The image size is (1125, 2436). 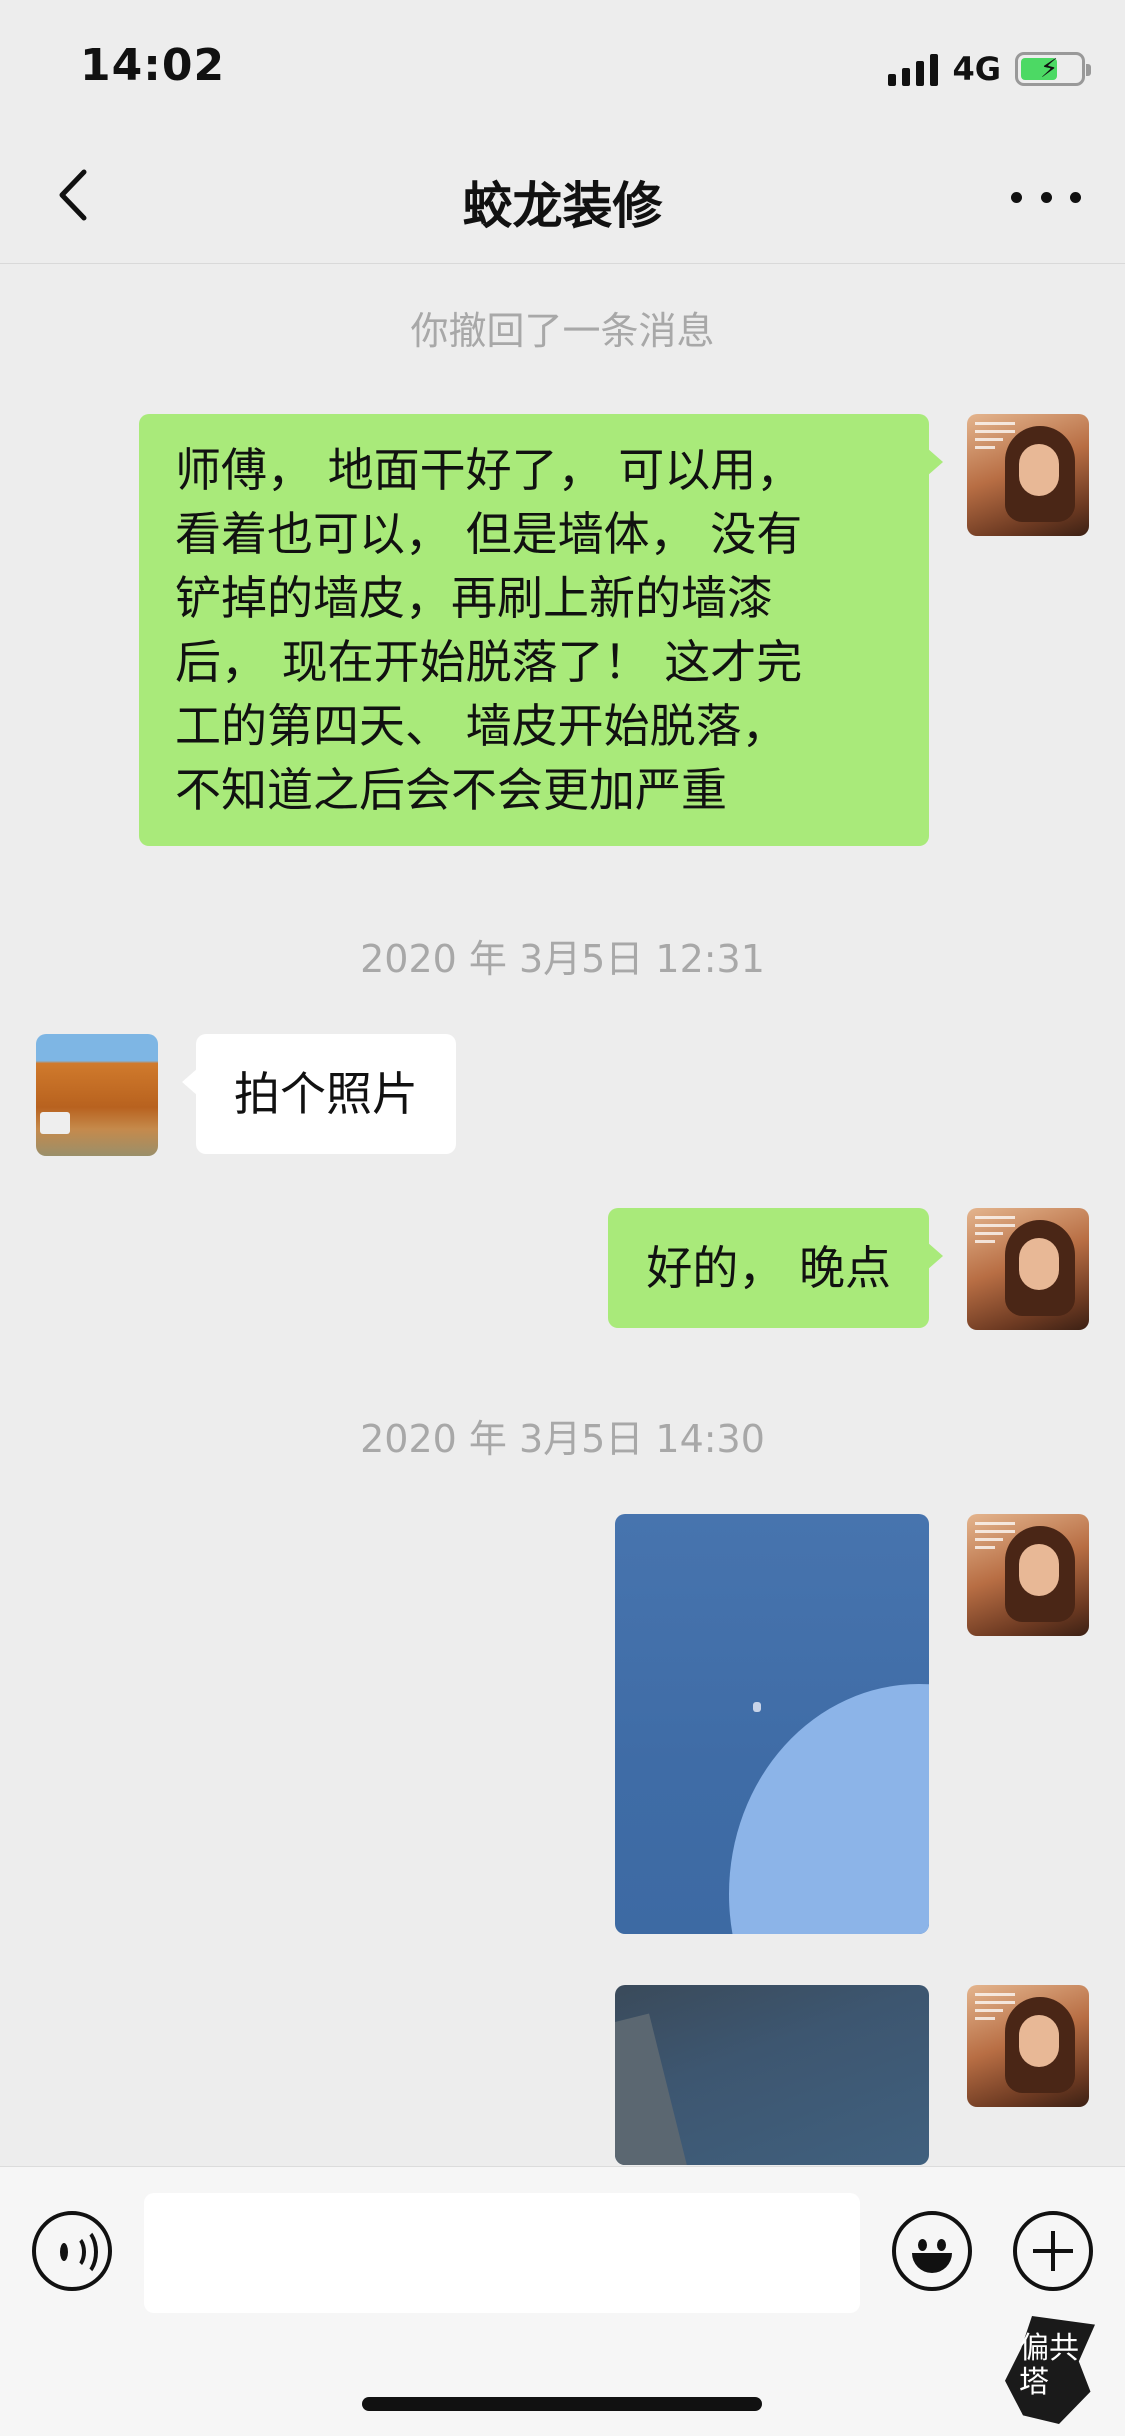 What do you see at coordinates (932, 2251) in the screenshot?
I see `emoji-icon` at bounding box center [932, 2251].